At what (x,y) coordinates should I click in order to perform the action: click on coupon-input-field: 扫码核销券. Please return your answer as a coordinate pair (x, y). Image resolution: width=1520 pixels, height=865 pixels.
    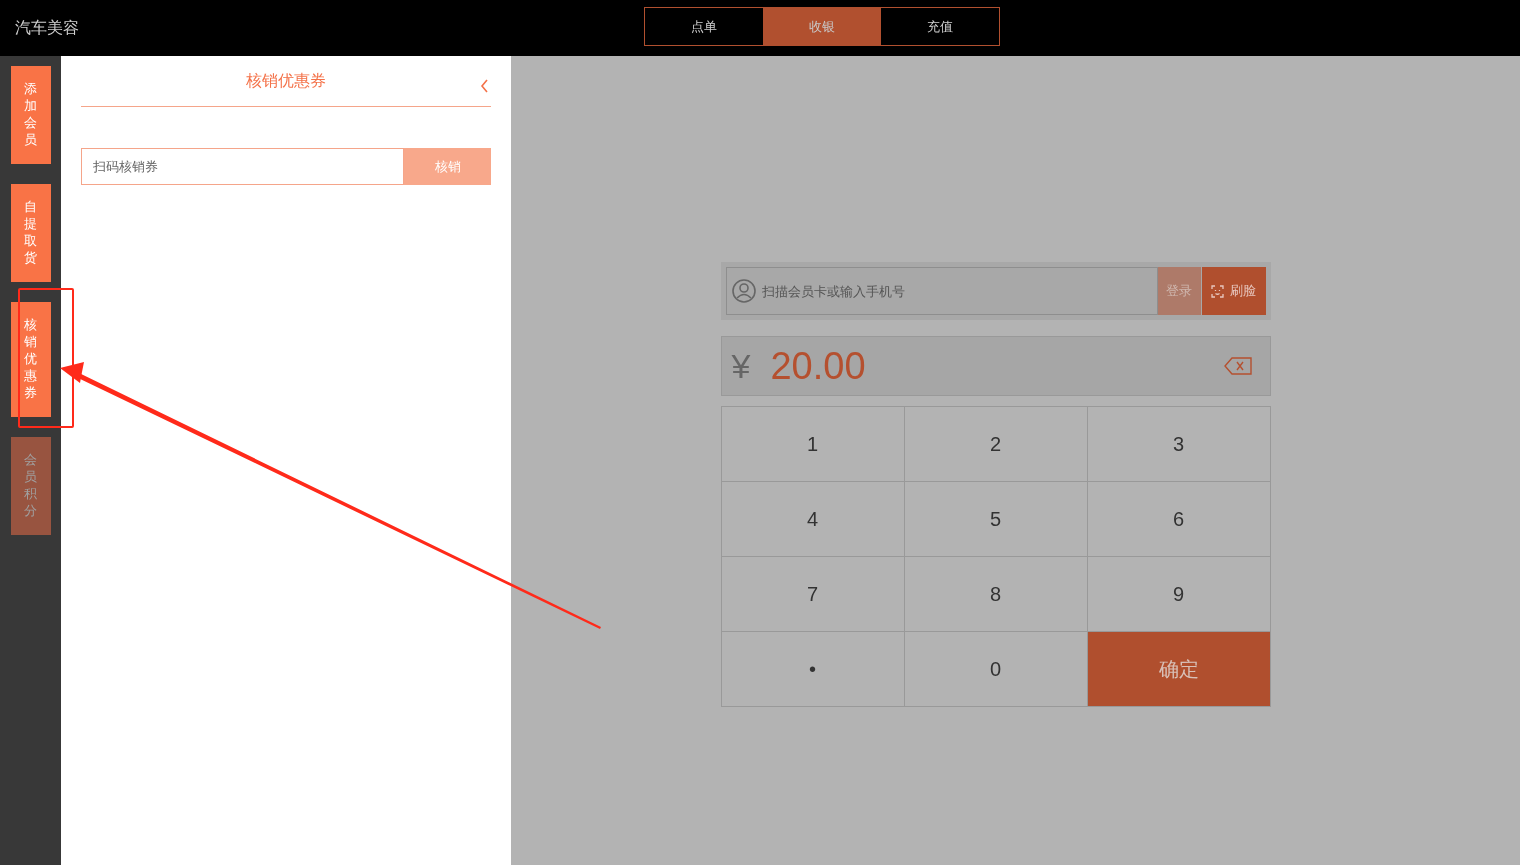
    Looking at the image, I should click on (242, 166).